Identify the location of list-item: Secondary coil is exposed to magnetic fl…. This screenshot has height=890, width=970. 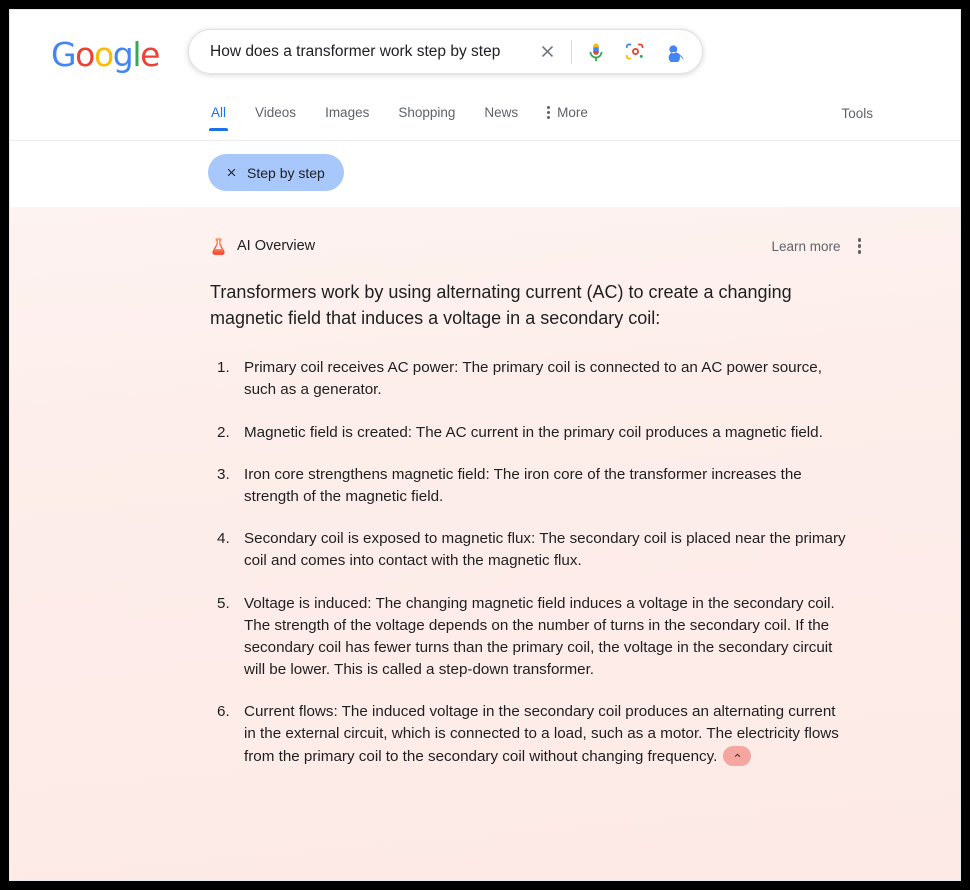
(531, 549).